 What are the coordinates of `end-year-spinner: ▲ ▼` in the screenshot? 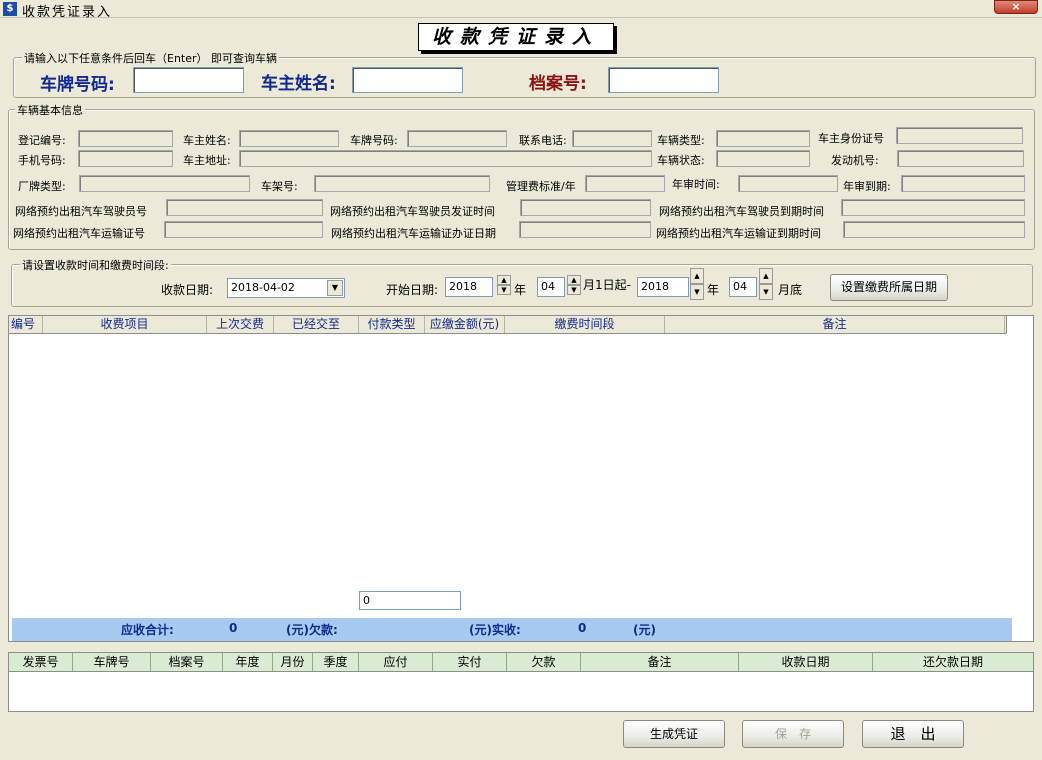 It's located at (697, 284).